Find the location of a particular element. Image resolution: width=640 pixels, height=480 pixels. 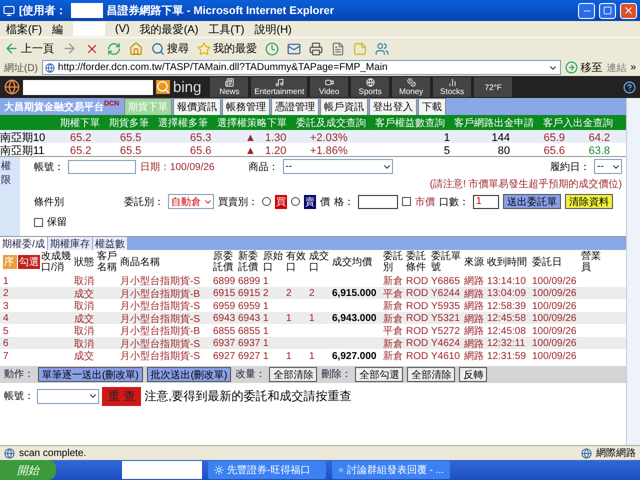

type-select: 自動倉 is located at coordinates (191, 201).